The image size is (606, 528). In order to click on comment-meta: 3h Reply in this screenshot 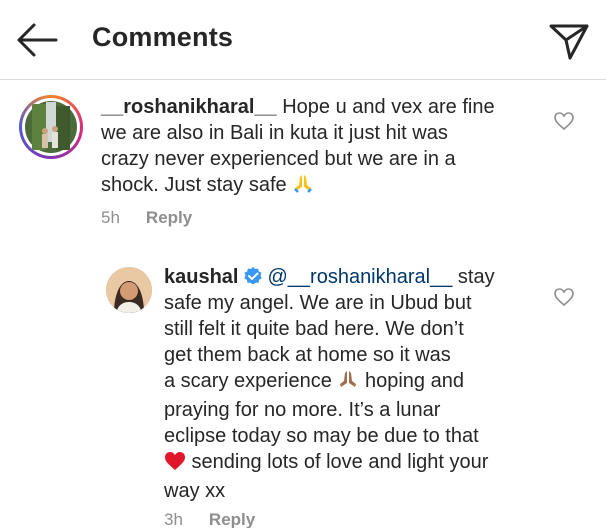, I will do `click(209, 519)`.